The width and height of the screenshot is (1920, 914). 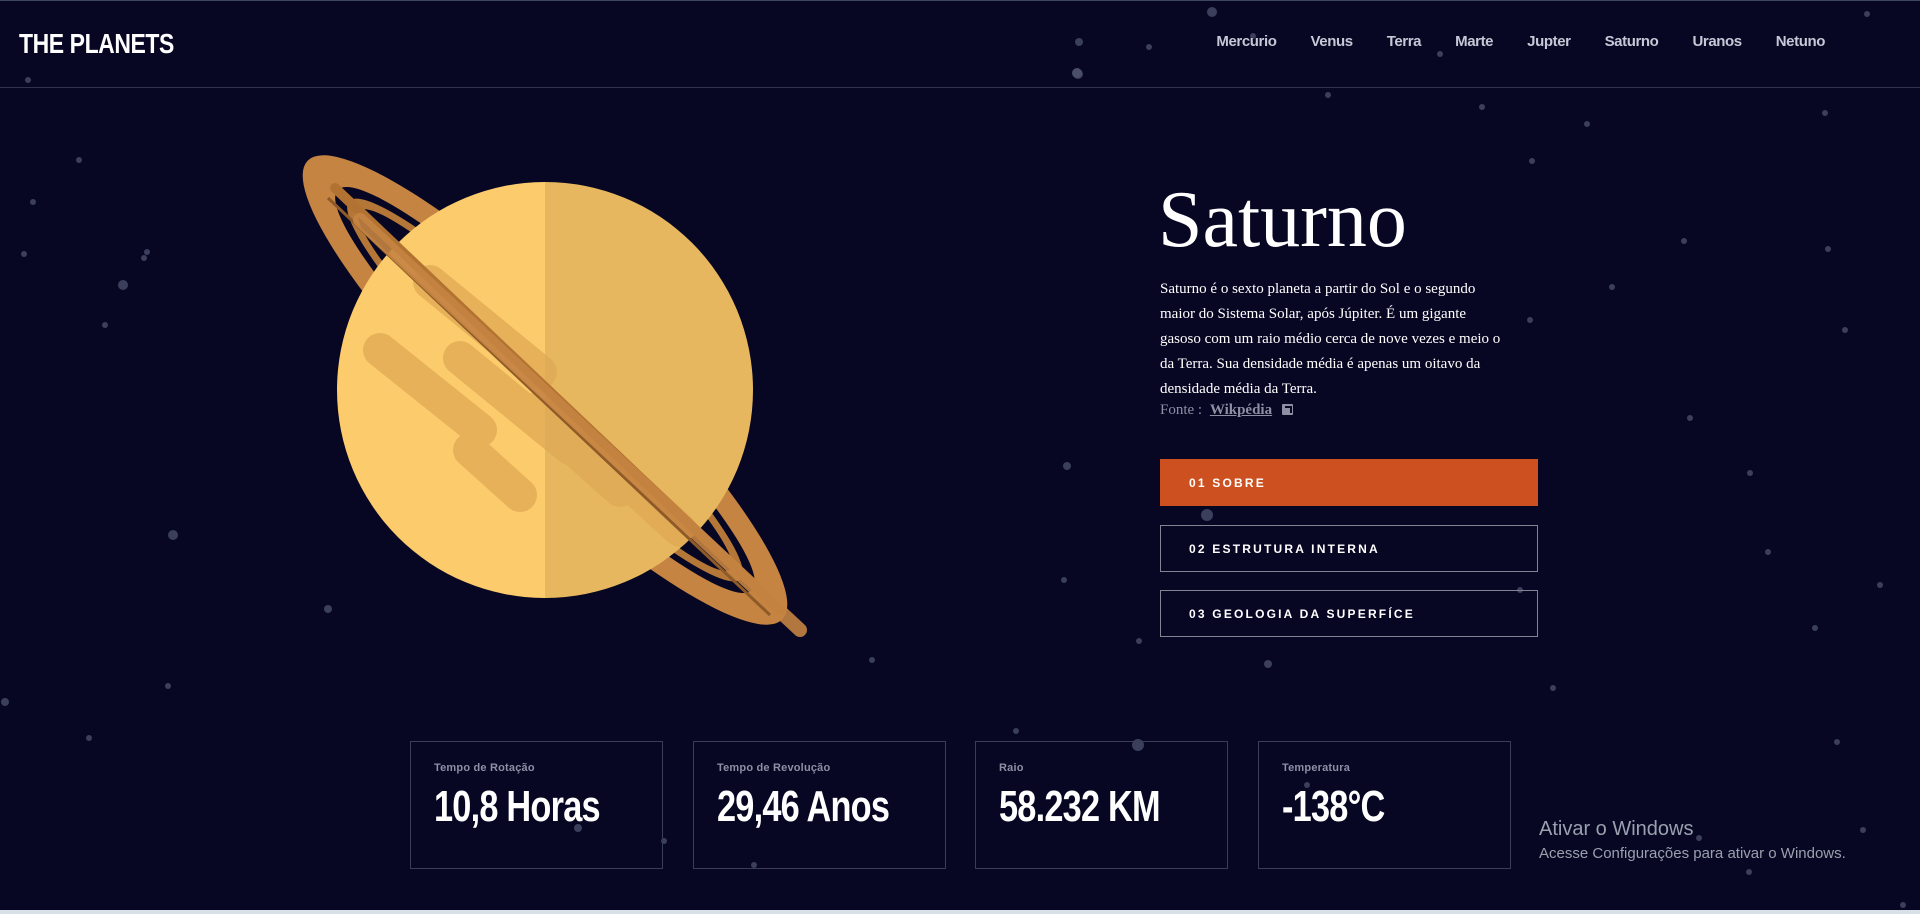 What do you see at coordinates (1549, 41) in the screenshot?
I see `nav-item-jupter: Jupter` at bounding box center [1549, 41].